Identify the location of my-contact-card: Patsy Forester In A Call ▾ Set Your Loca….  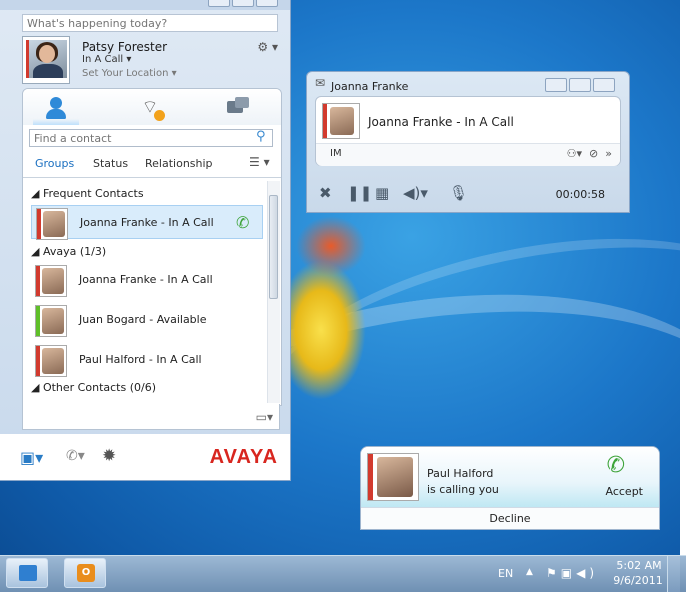
(153, 60).